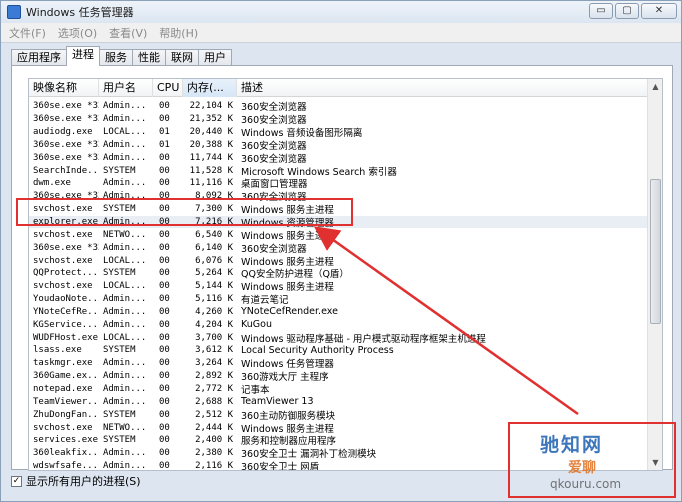  I want to click on vertical-scrollbar: ▲ ▼, so click(654, 274).